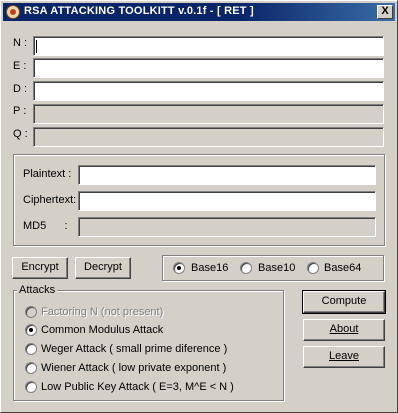 This screenshot has width=398, height=413. What do you see at coordinates (31, 349) in the screenshot?
I see `attack-weger-radio` at bounding box center [31, 349].